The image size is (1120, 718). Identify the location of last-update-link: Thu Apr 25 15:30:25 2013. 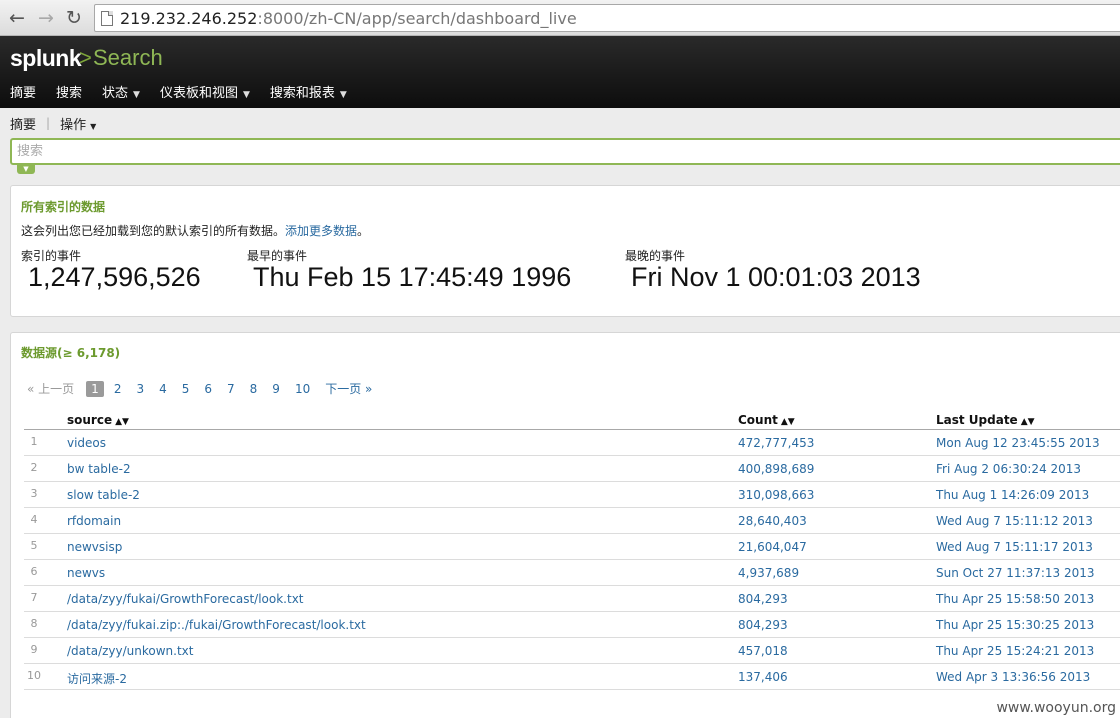
(1015, 625).